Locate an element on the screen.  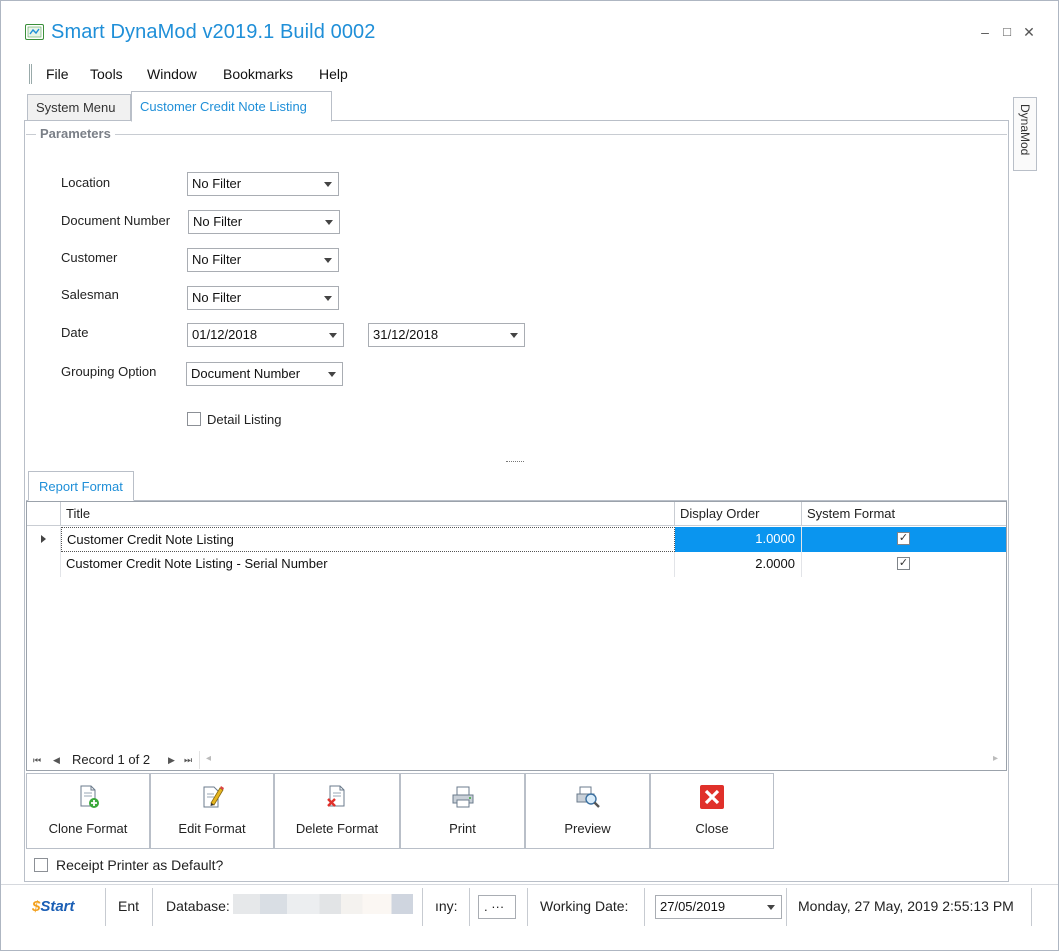
salesman-combo: No Filter is located at coordinates (263, 298).